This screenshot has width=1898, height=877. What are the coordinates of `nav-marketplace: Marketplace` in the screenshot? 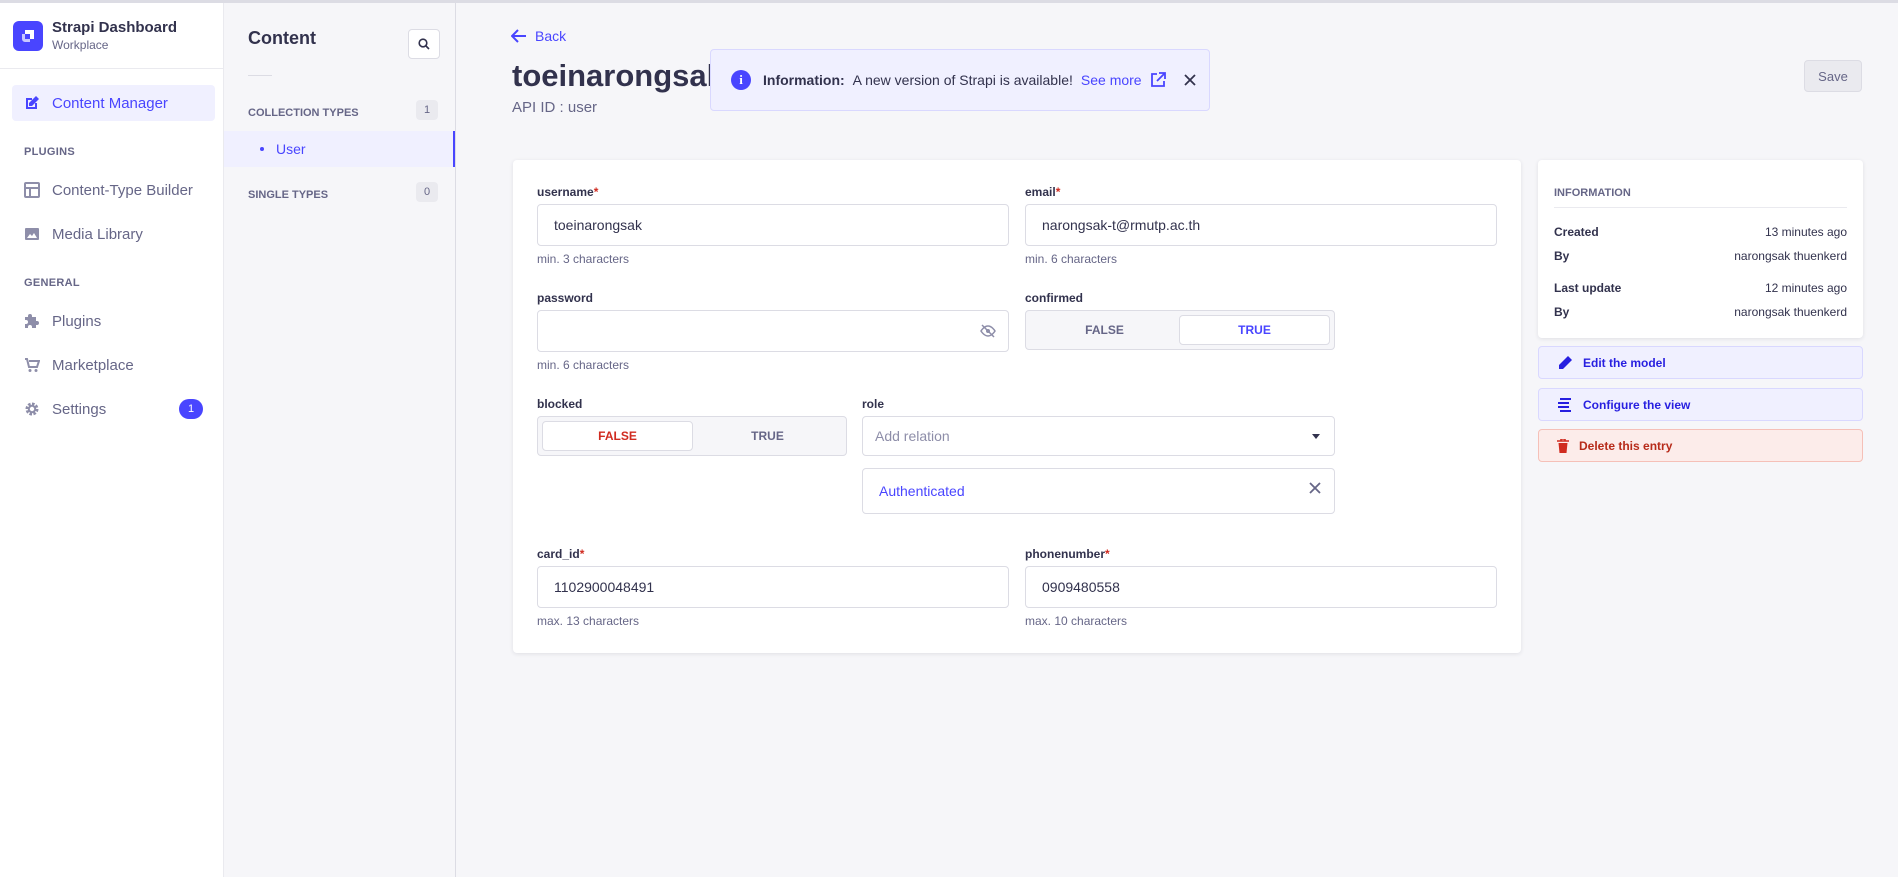 It's located at (113, 365).